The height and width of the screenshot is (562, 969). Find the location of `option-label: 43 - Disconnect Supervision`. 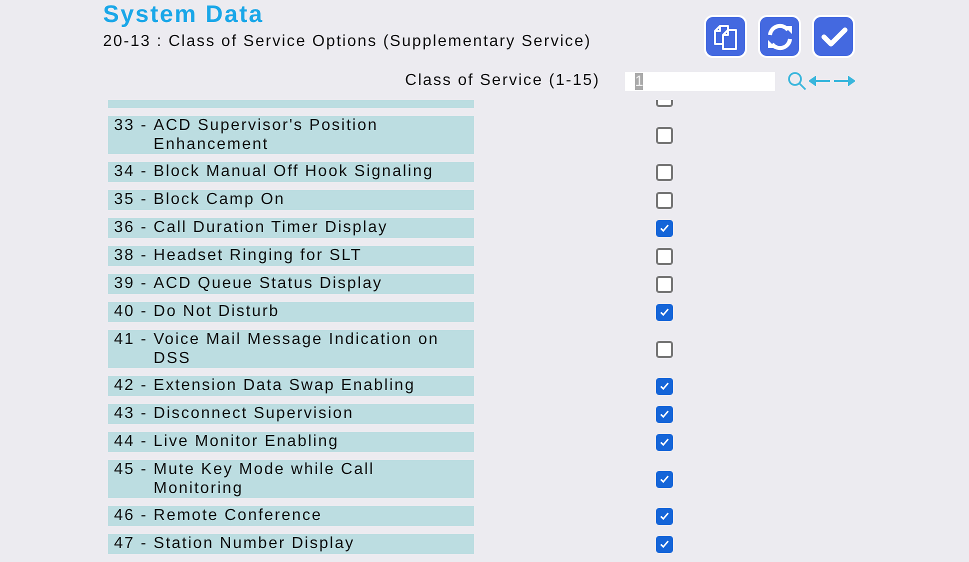

option-label: 43 - Disconnect Supervision is located at coordinates (291, 414).